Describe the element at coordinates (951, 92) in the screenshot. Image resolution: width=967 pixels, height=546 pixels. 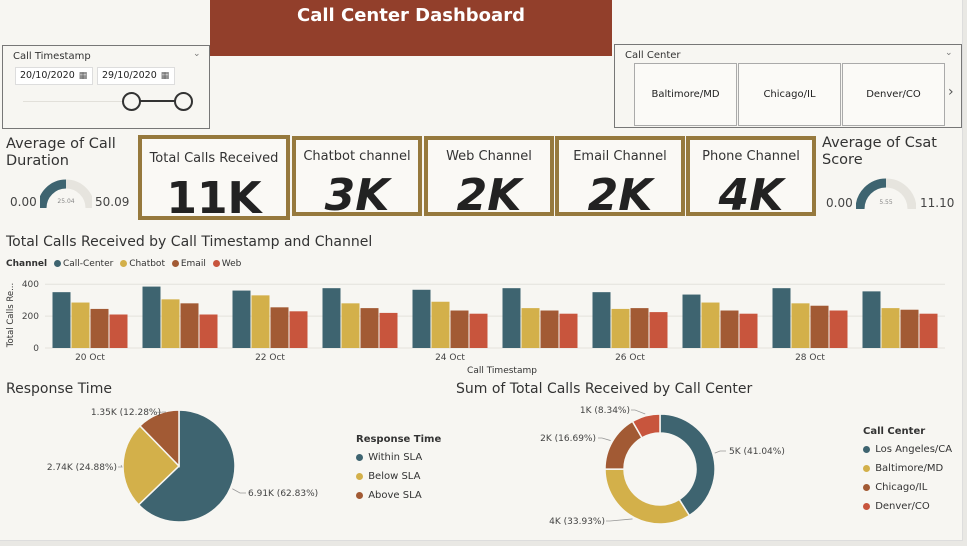
I see `chevron-right-icon: ›` at that location.